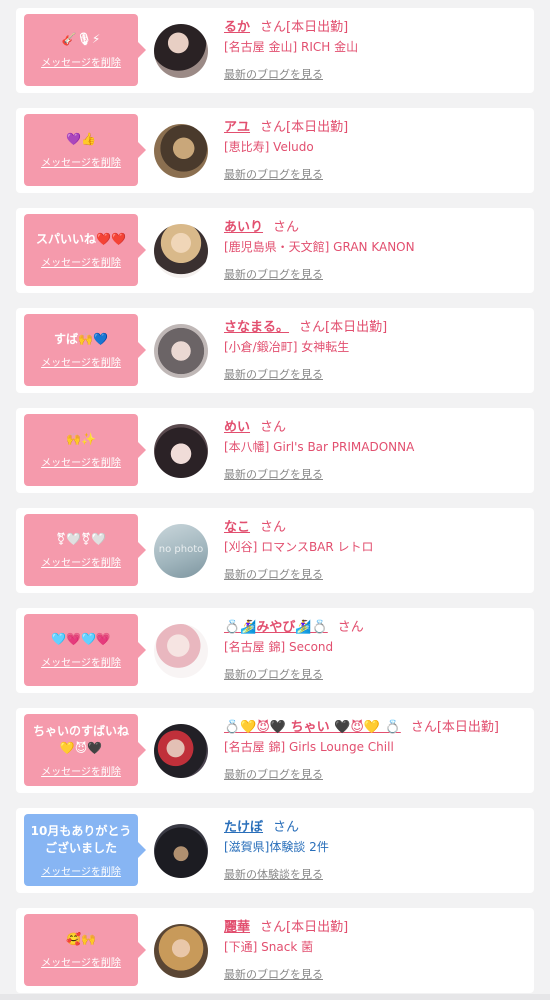 The width and height of the screenshot is (550, 1000). What do you see at coordinates (81, 539) in the screenshot?
I see `message-text: ⚧🤍⚧🤍` at bounding box center [81, 539].